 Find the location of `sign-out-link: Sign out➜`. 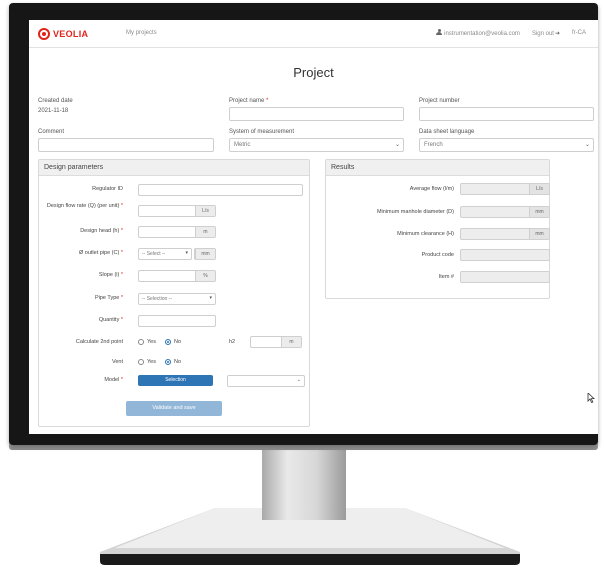

sign-out-link: Sign out➜ is located at coordinates (546, 33).